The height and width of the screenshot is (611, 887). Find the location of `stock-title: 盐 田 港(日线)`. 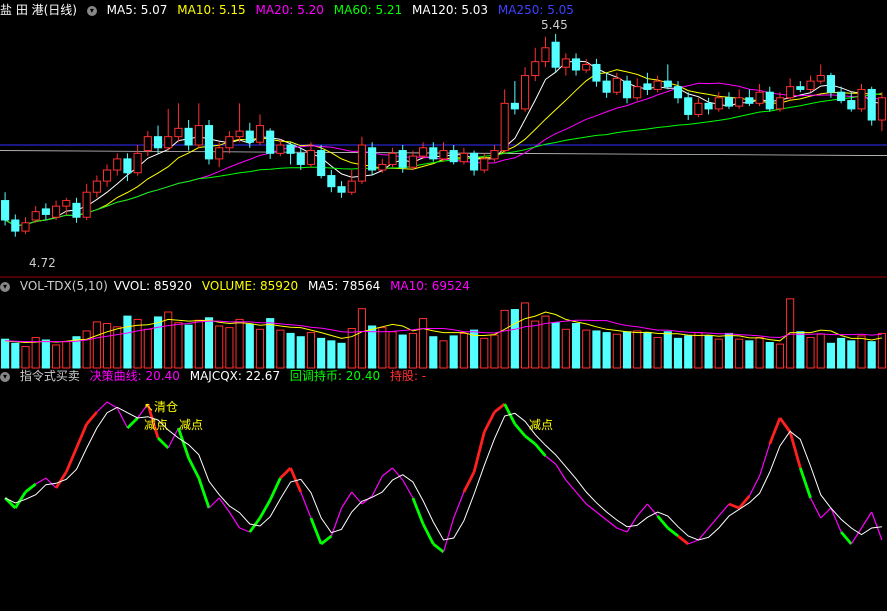

stock-title: 盐 田 港(日线) is located at coordinates (38, 10).